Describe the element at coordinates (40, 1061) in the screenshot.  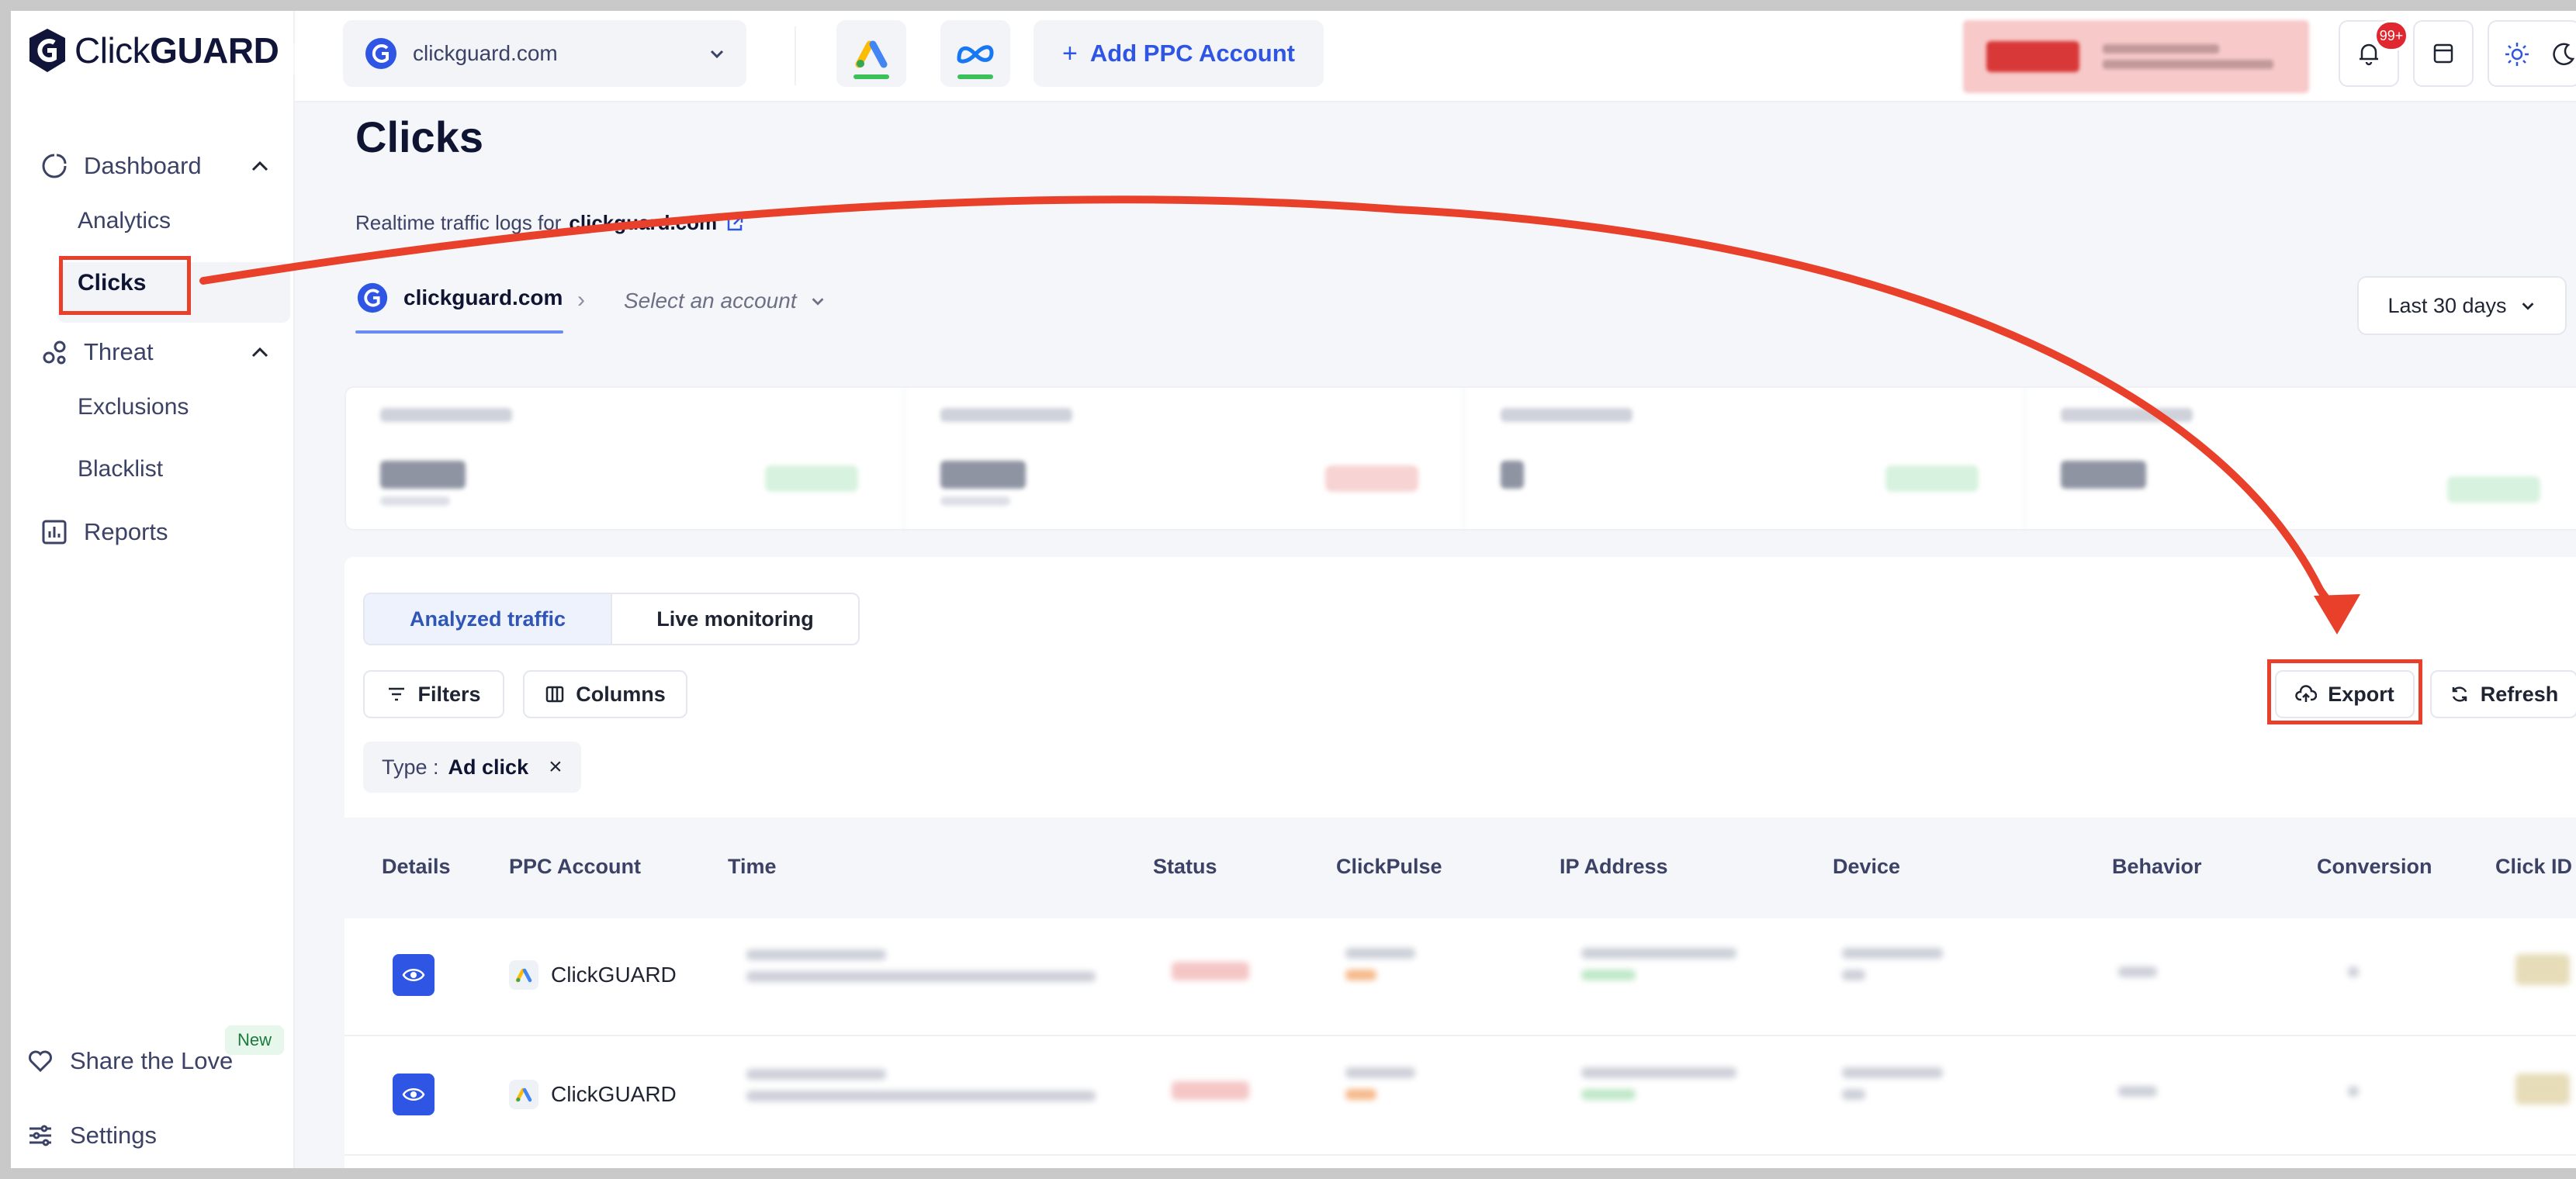
I see `heart-handshake-icon` at that location.